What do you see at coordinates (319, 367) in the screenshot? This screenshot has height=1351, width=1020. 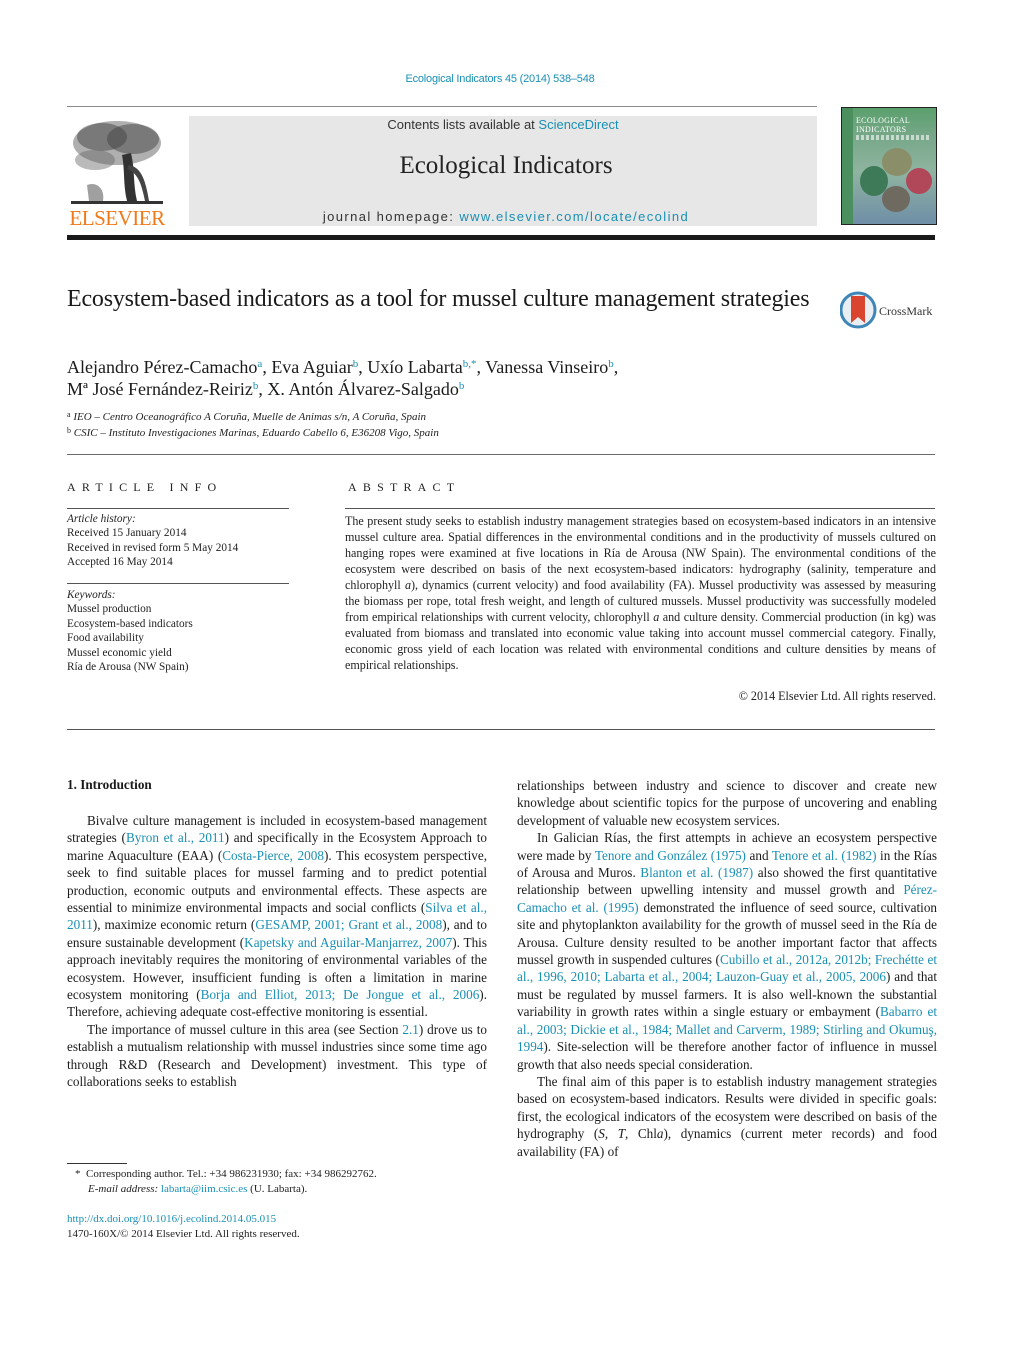 I see `author: Eva Aguiarb,` at bounding box center [319, 367].